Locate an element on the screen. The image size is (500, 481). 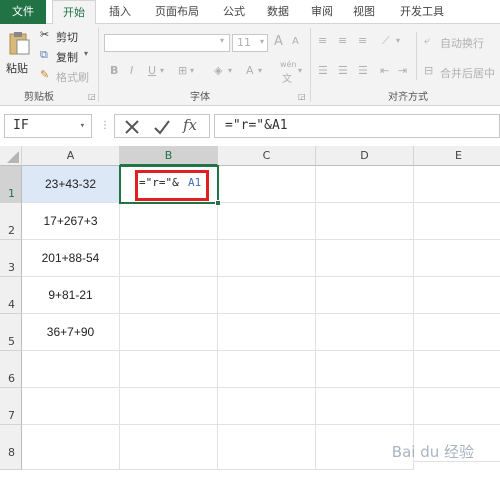
clipboard-launcher-icon: ◲ is located at coordinates (92, 96).